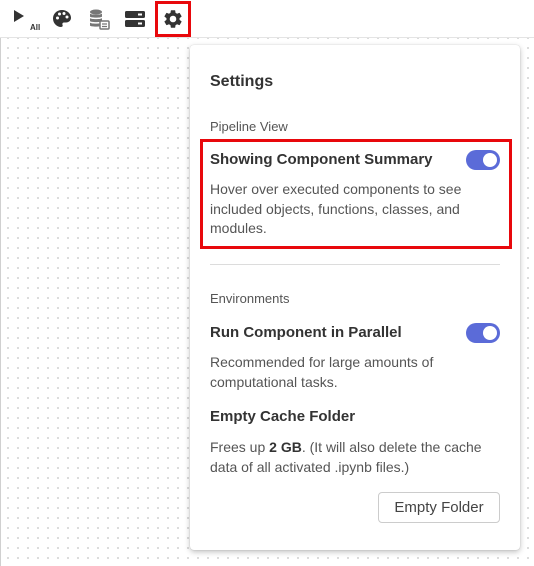  I want to click on toolbar: All, so click(267, 19).